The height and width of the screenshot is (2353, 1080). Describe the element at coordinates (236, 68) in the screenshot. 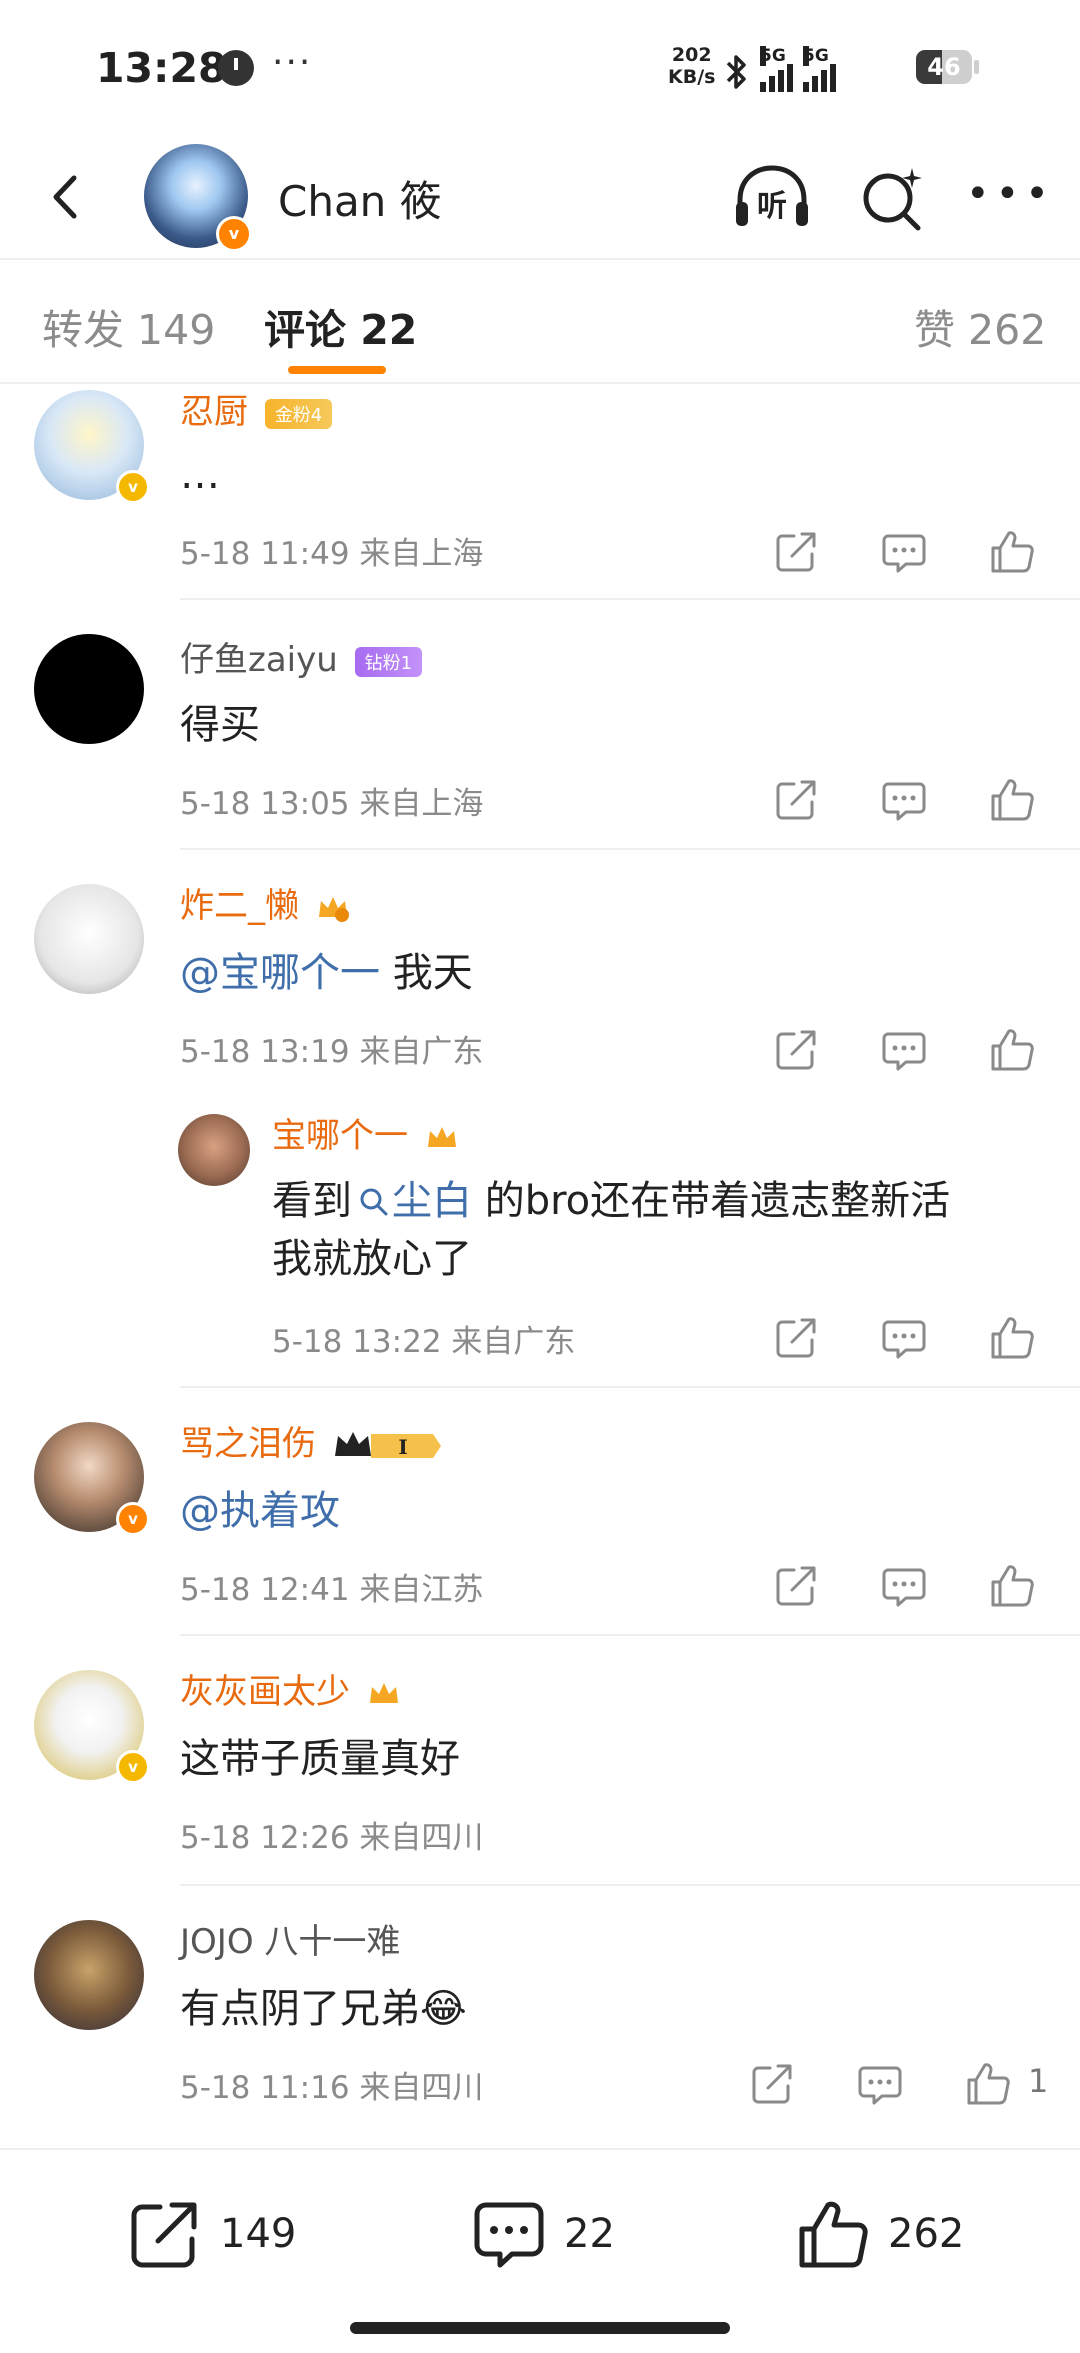

I see `clock-icon` at that location.